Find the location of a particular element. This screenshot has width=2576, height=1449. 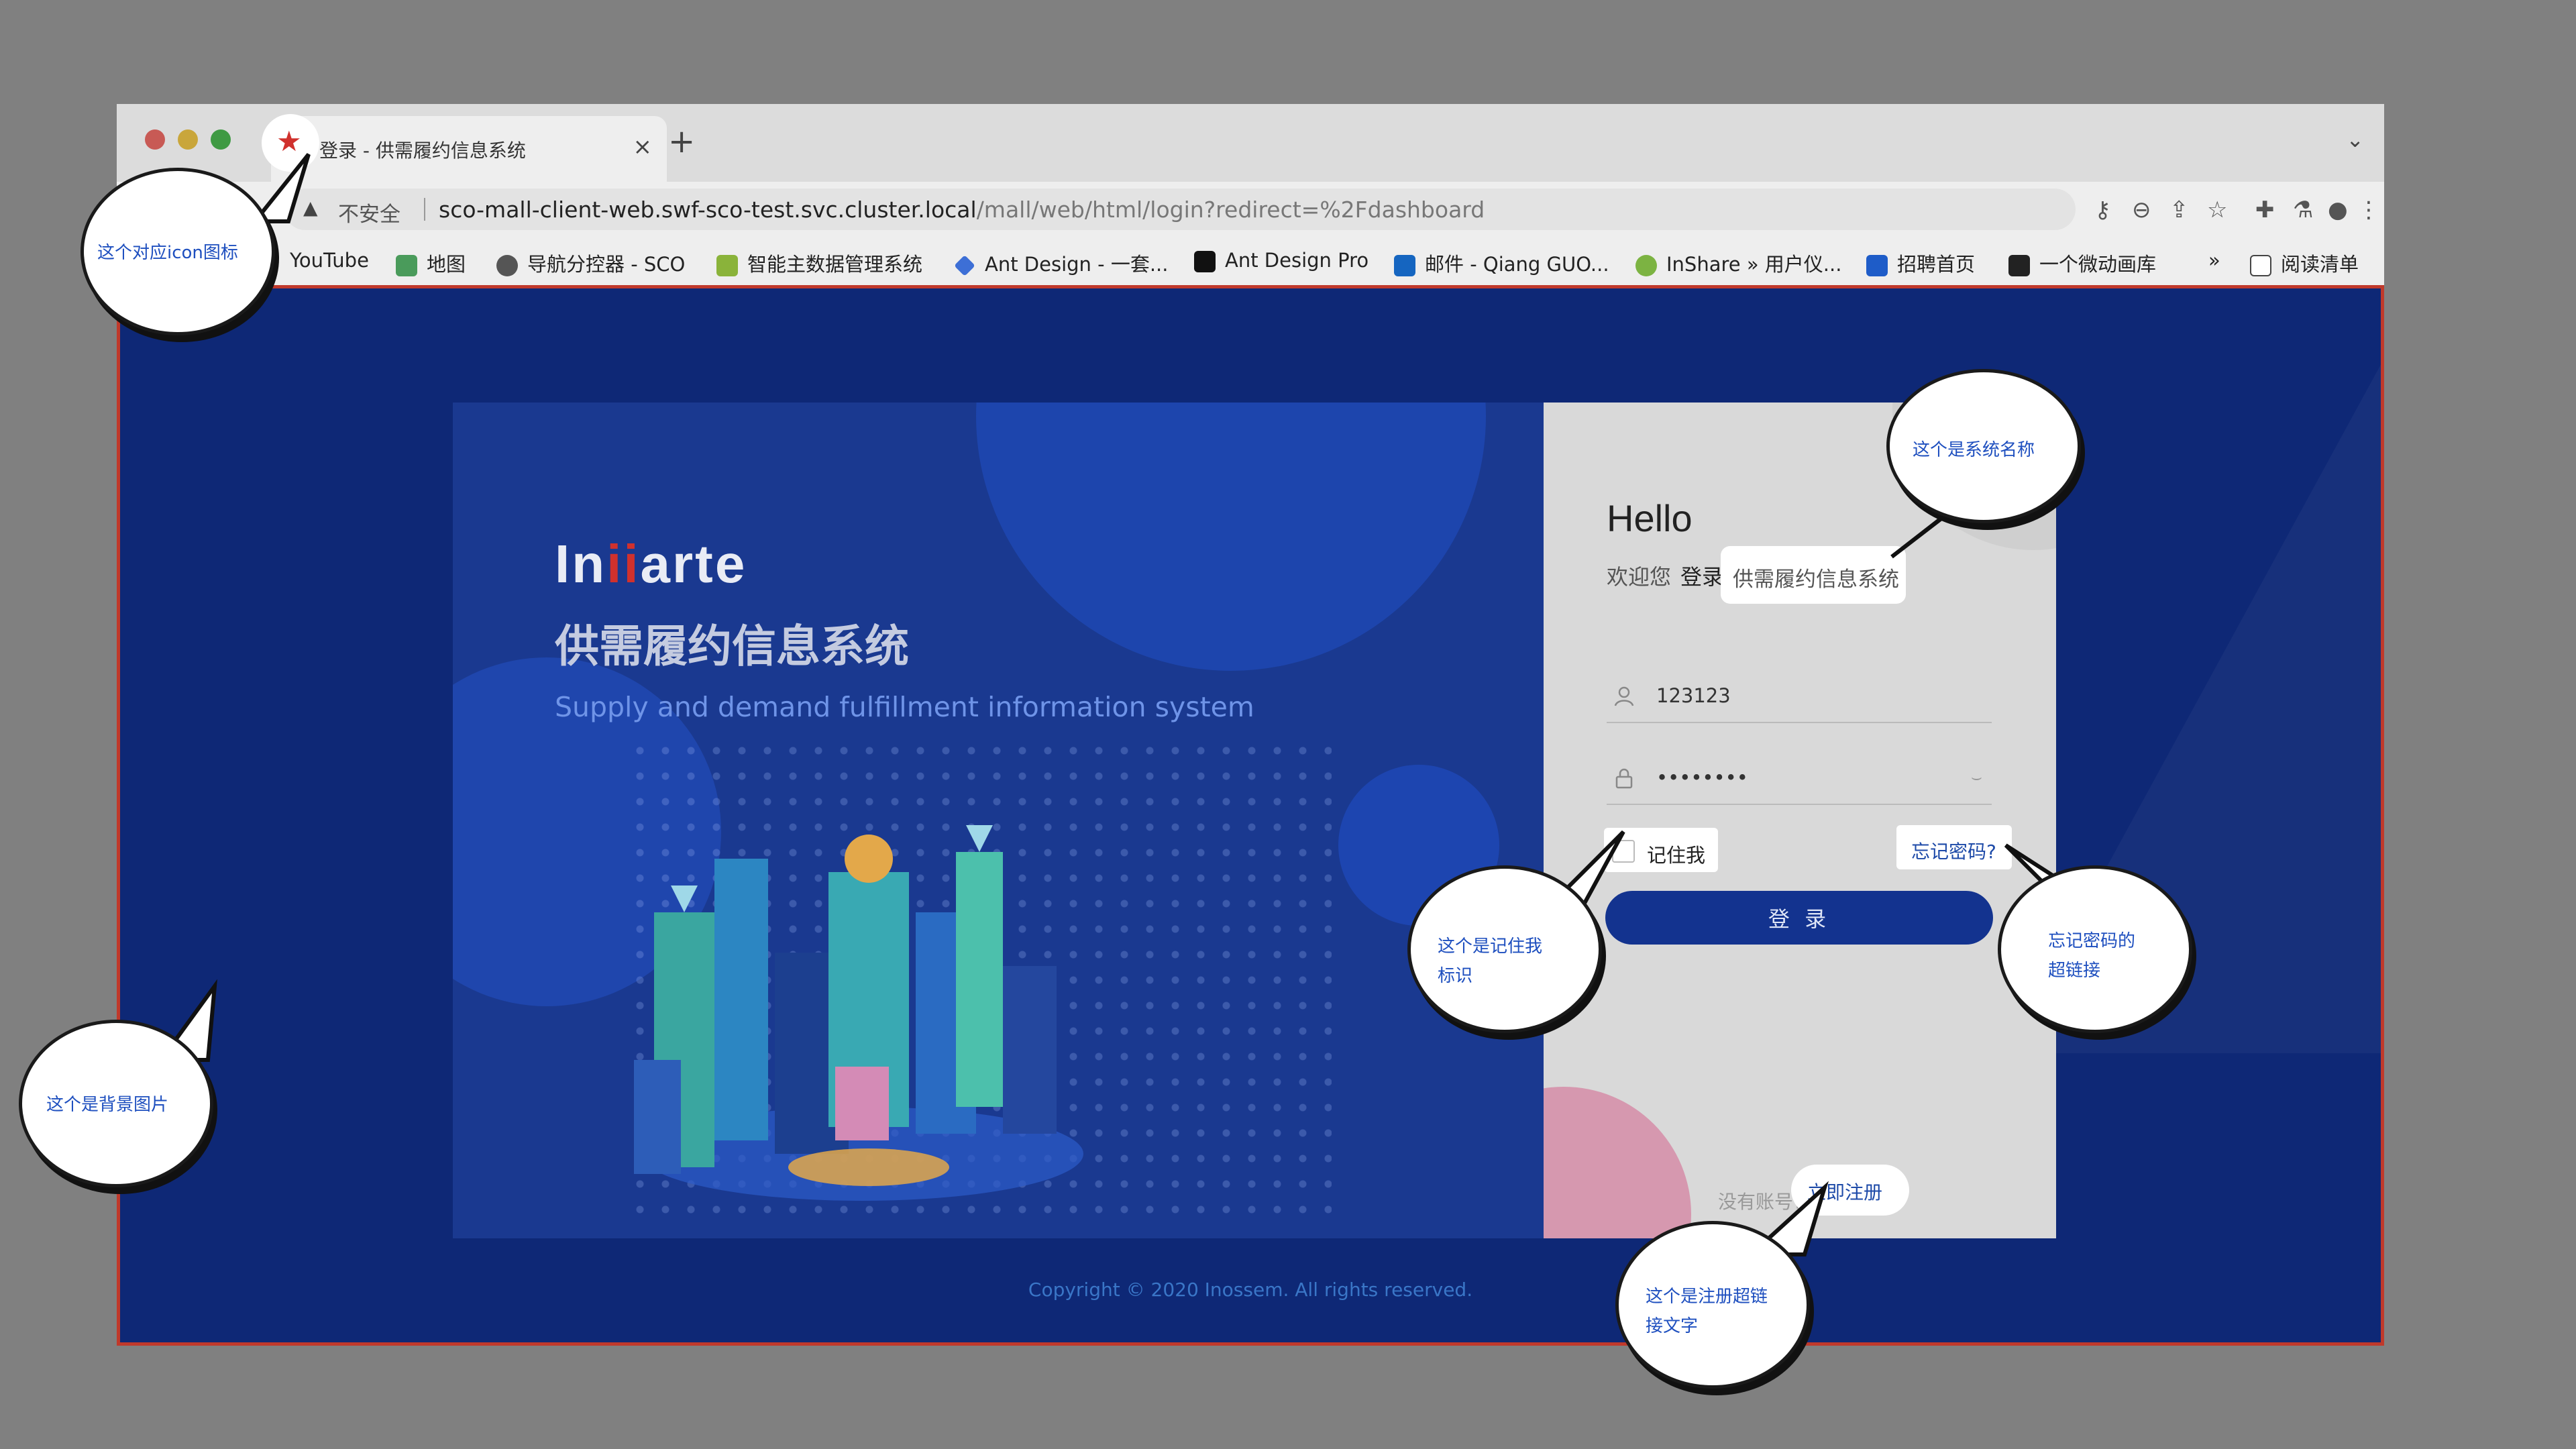

globe-icon is located at coordinates (507, 265).